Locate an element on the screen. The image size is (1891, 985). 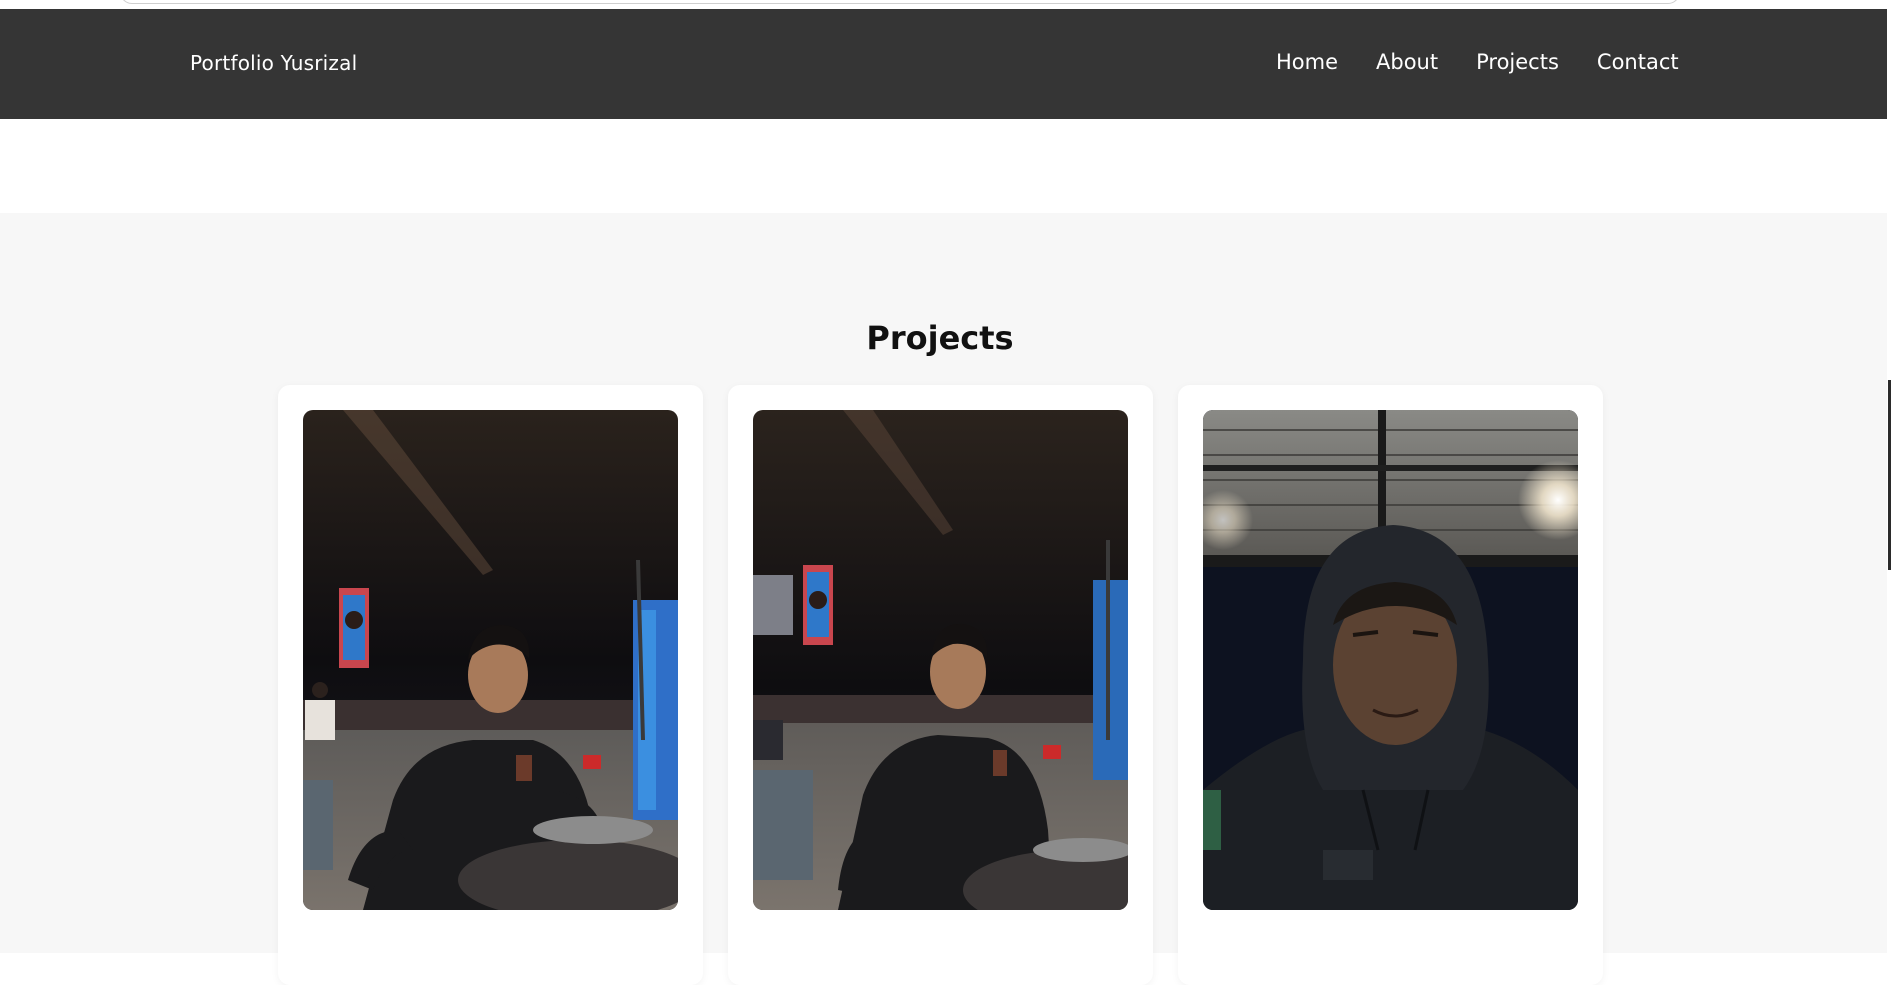
brand-logo: Portfolio Yusrizal is located at coordinates (273, 63).